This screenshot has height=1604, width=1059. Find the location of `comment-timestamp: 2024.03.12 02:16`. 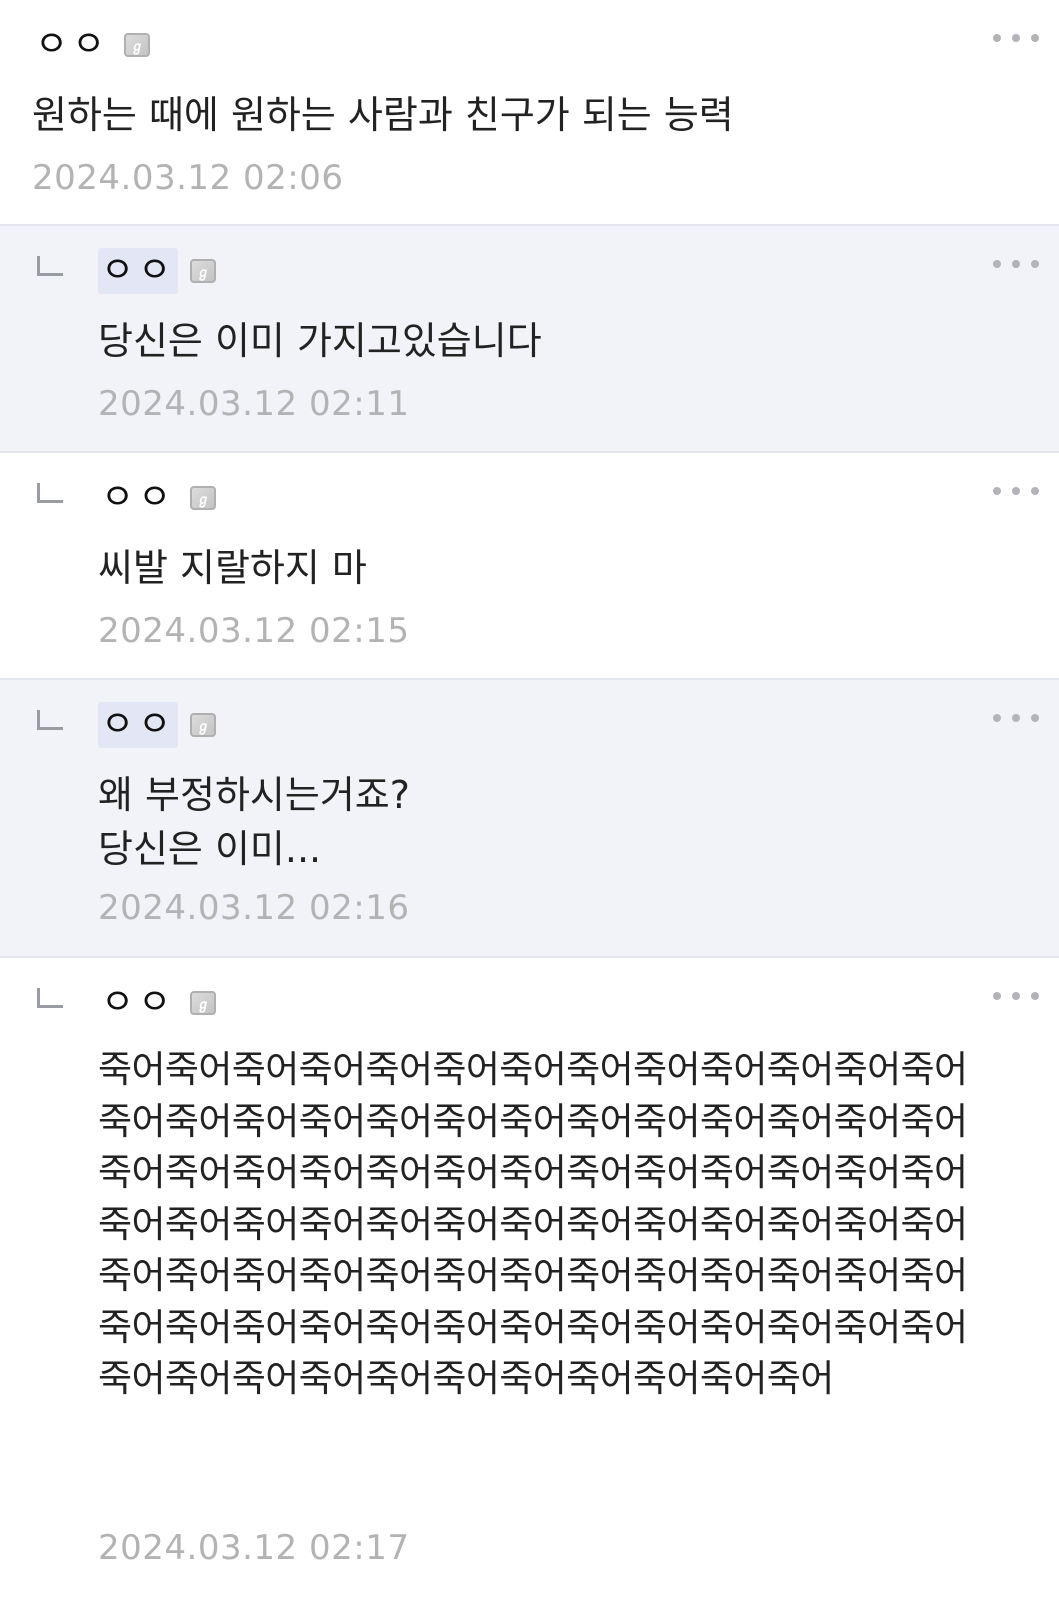

comment-timestamp: 2024.03.12 02:16 is located at coordinates (254, 908).